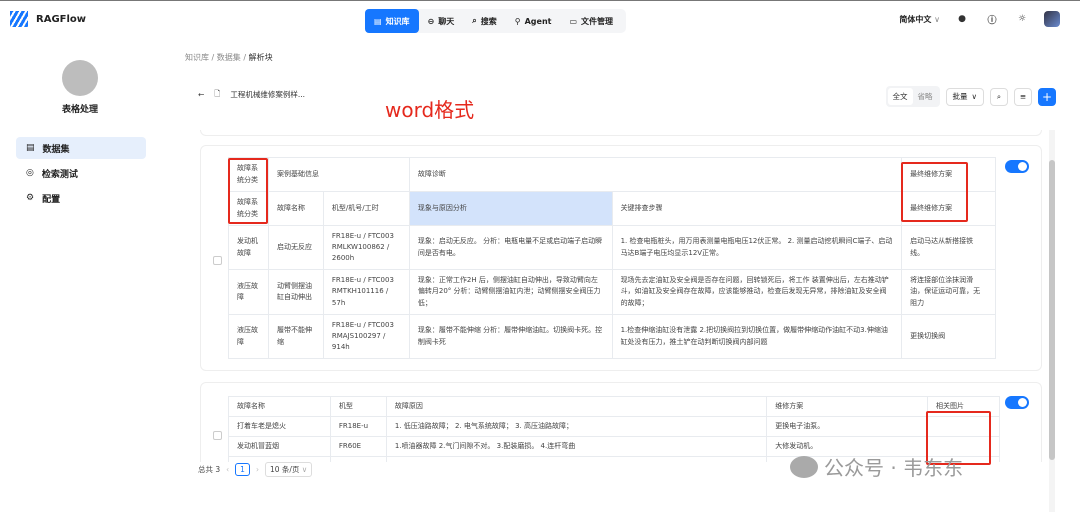 Image resolution: width=1080 pixels, height=512 pixels. What do you see at coordinates (227, 469) in the screenshot?
I see `prev-page-icon: ‹` at bounding box center [227, 469].